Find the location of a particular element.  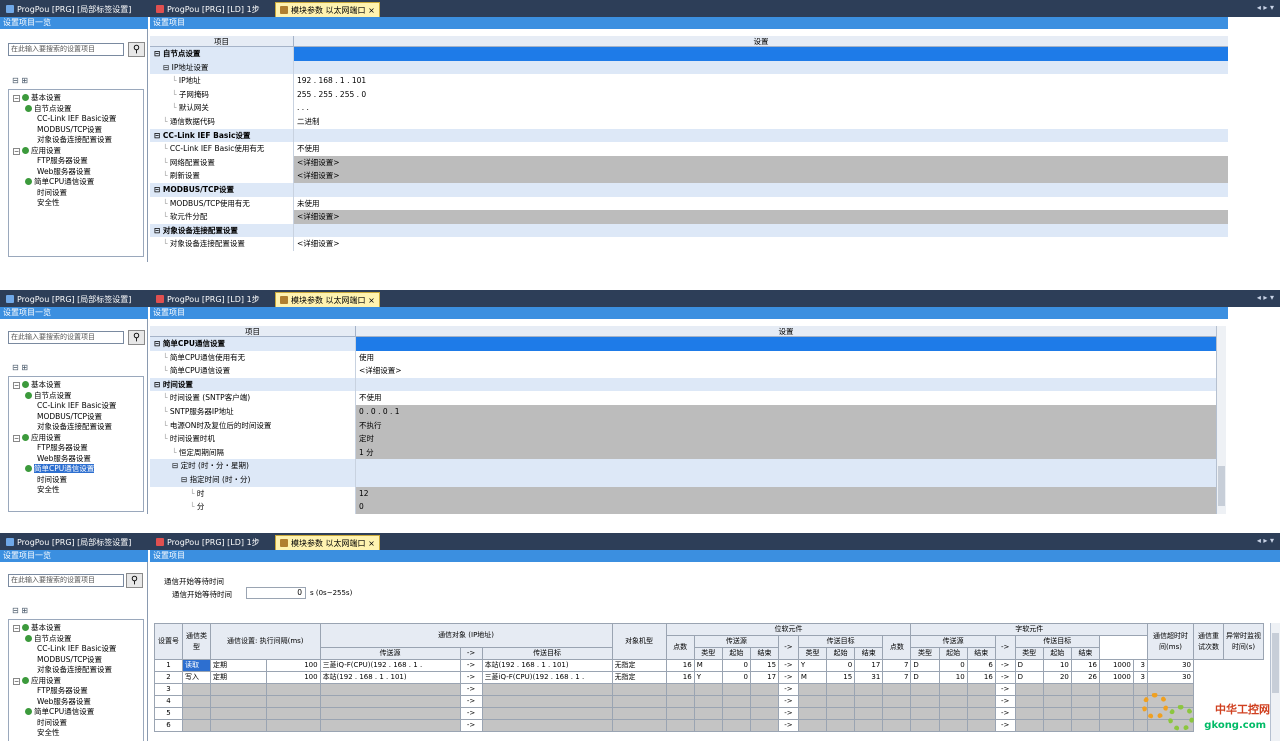

comm-cell-bdk: M is located at coordinates (812, 677).